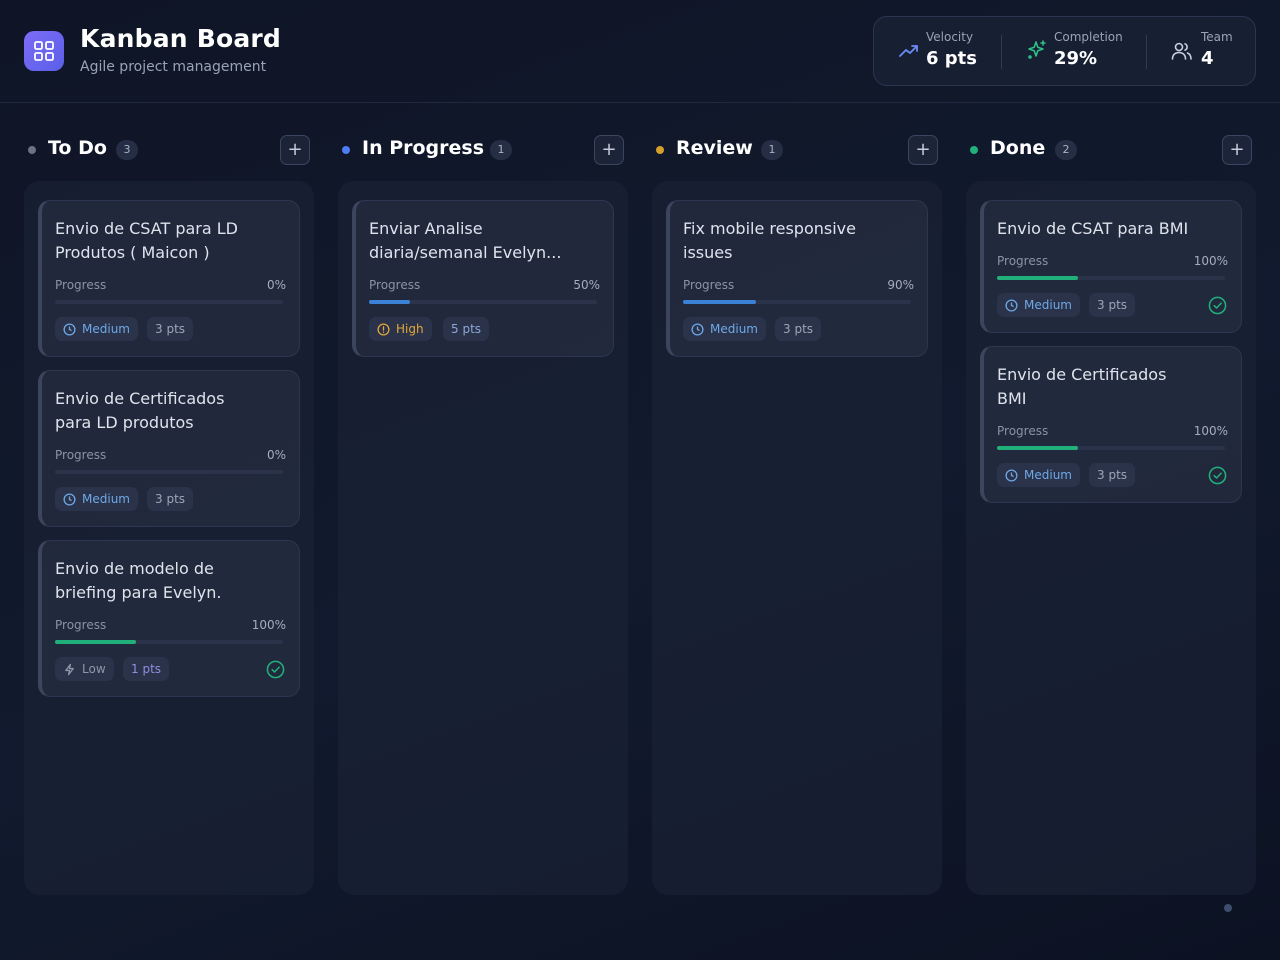 This screenshot has width=1280, height=960. Describe the element at coordinates (1088, 37) in the screenshot. I see `stat-label: Completion` at that location.